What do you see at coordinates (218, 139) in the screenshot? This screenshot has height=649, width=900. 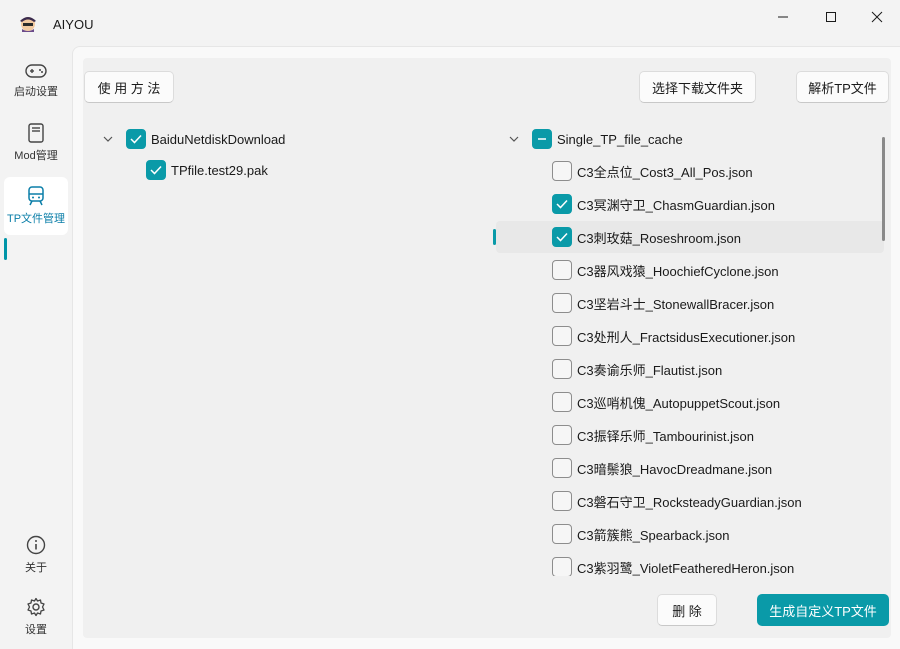 I see `tree-item-label: BaiduNetdiskDownload` at bounding box center [218, 139].